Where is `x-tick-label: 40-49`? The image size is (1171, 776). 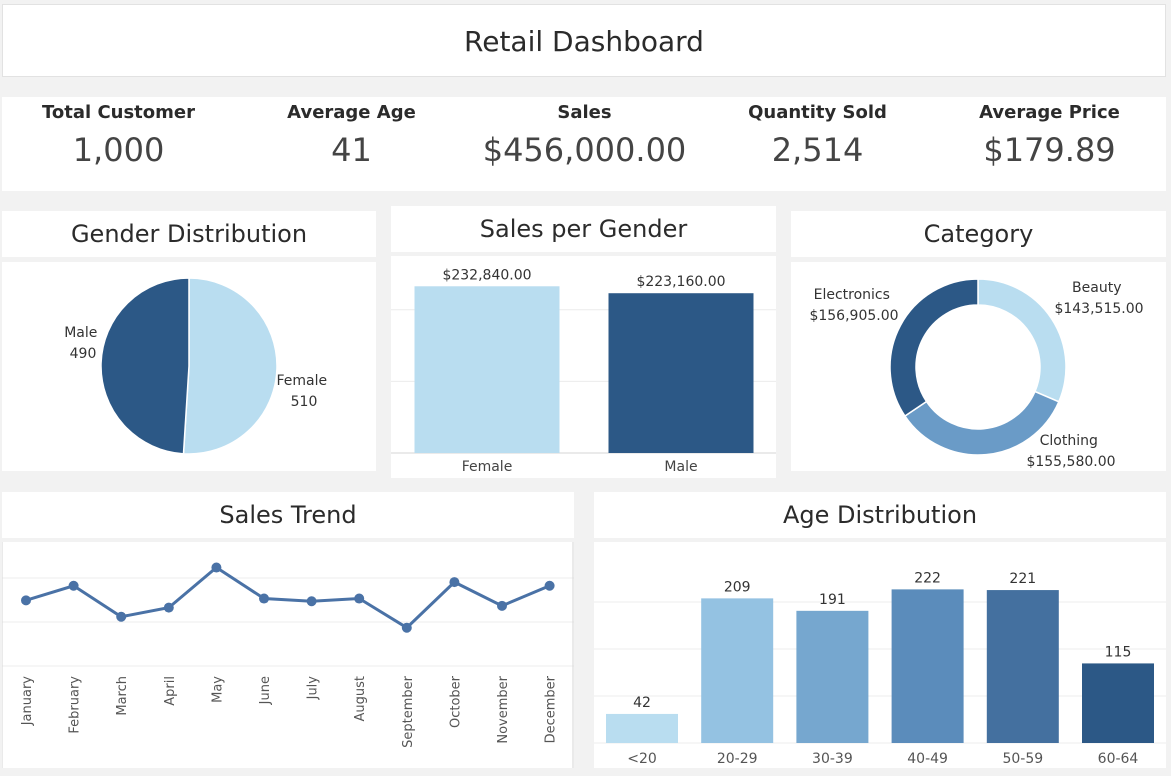 x-tick-label: 40-49 is located at coordinates (927, 759).